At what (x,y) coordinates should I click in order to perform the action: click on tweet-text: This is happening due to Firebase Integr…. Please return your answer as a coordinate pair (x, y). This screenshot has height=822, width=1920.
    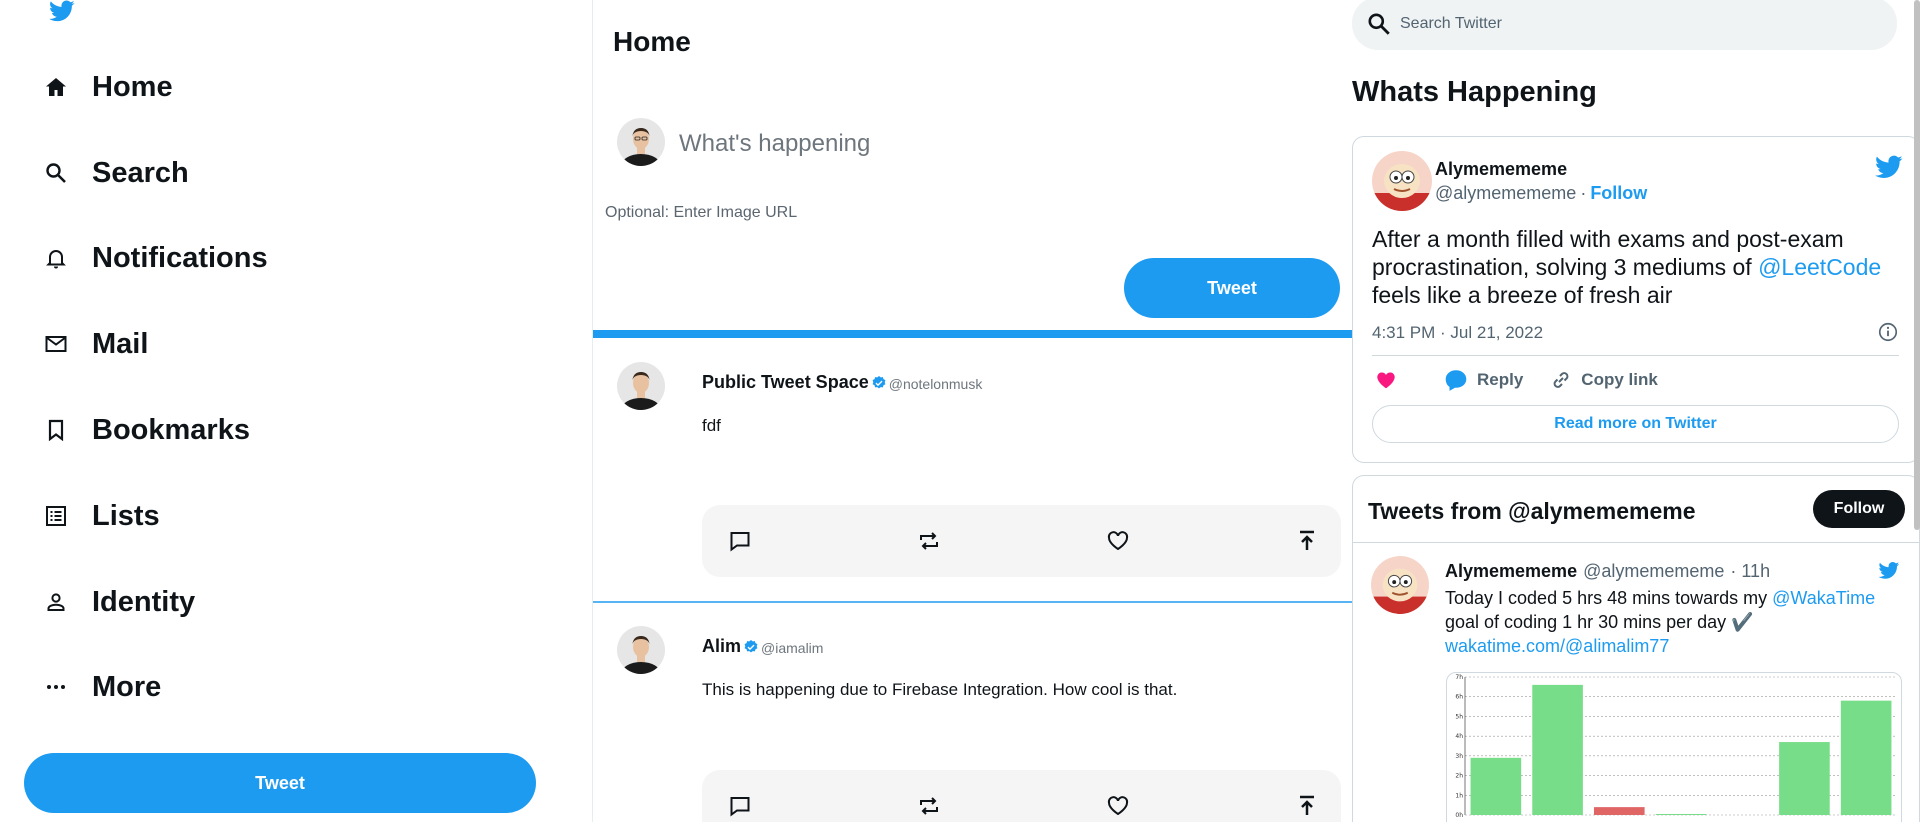
    Looking at the image, I should click on (940, 689).